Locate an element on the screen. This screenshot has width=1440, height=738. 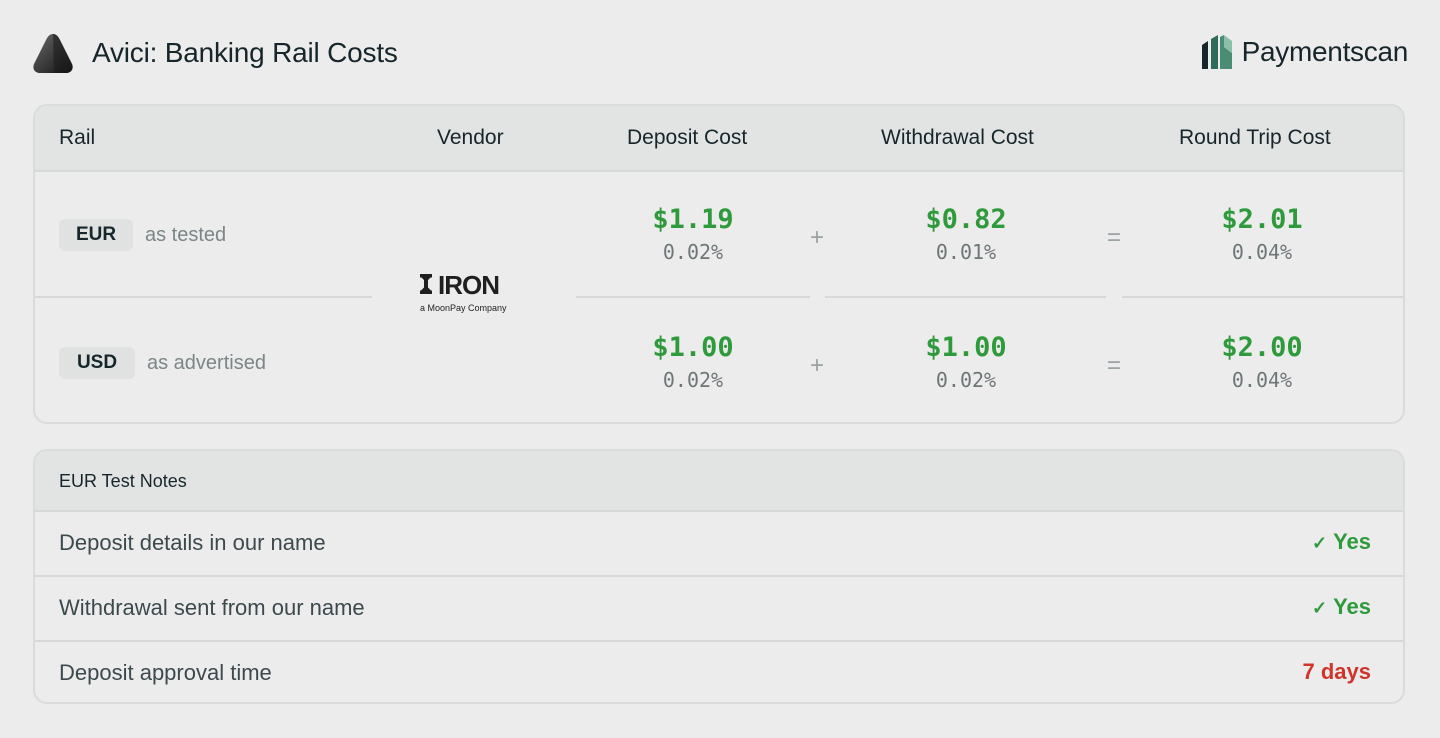
withdrawal-pct: 0.01% is located at coordinates (966, 252).